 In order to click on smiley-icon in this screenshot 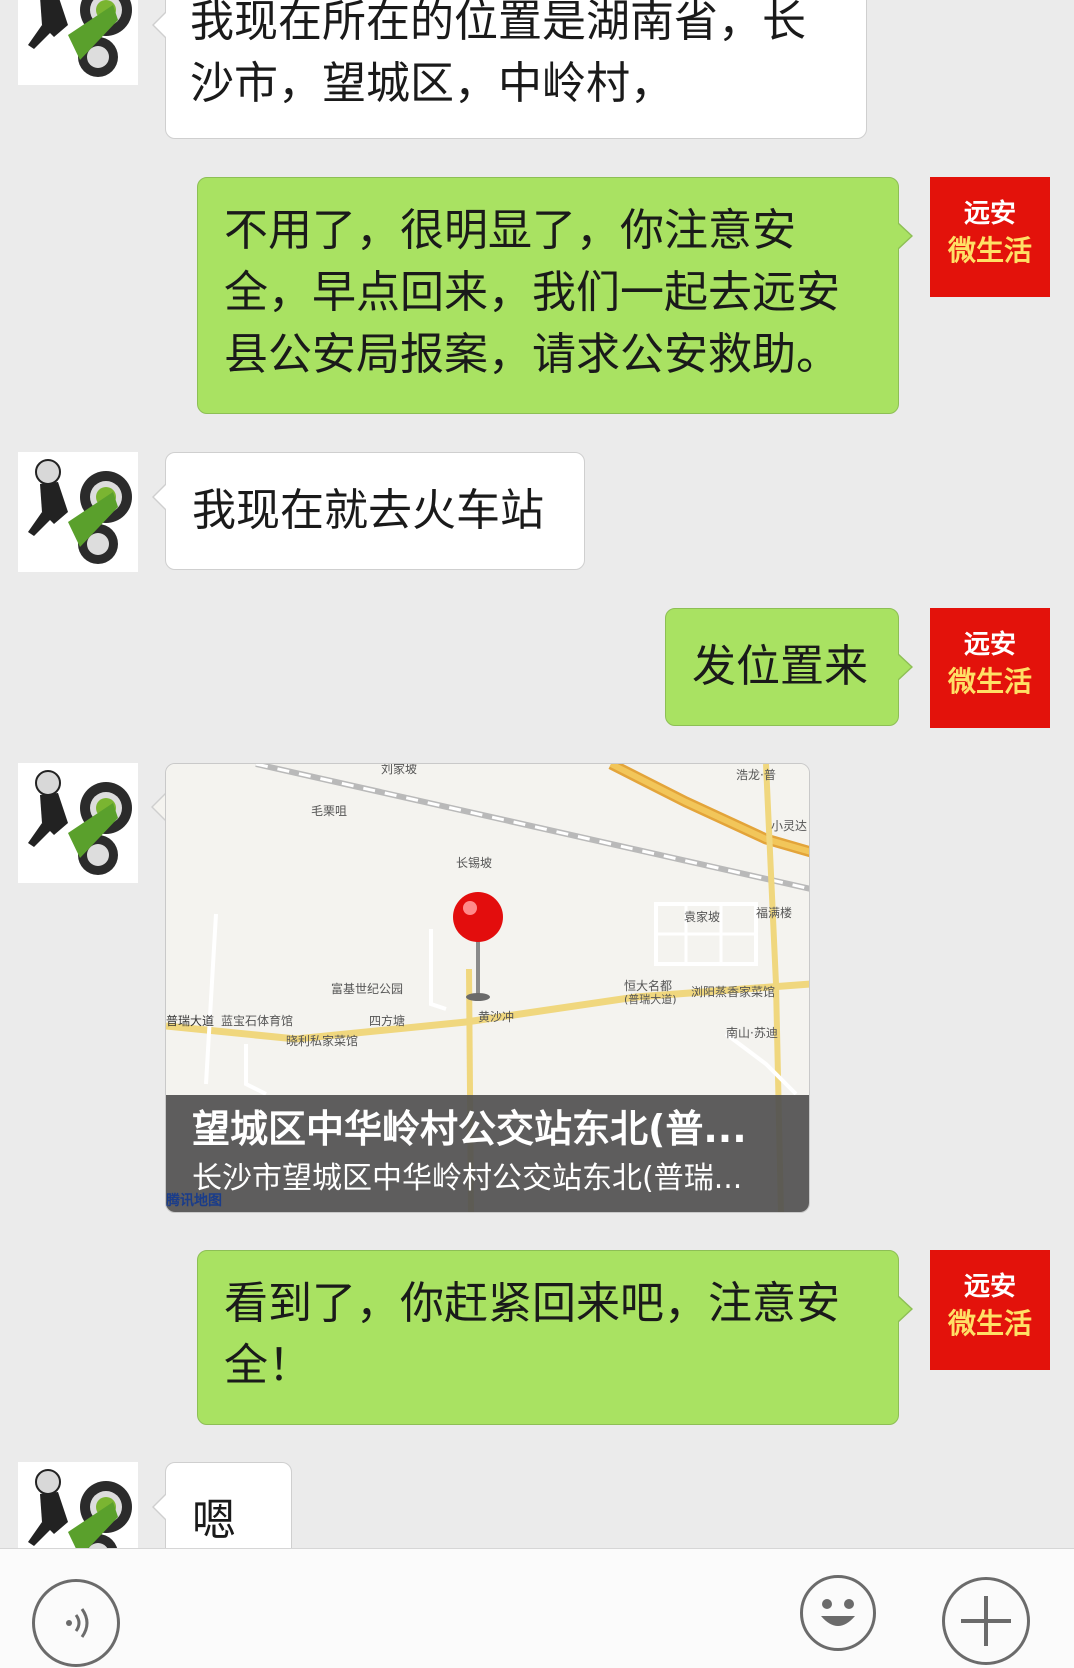, I will do `click(838, 1612)`.